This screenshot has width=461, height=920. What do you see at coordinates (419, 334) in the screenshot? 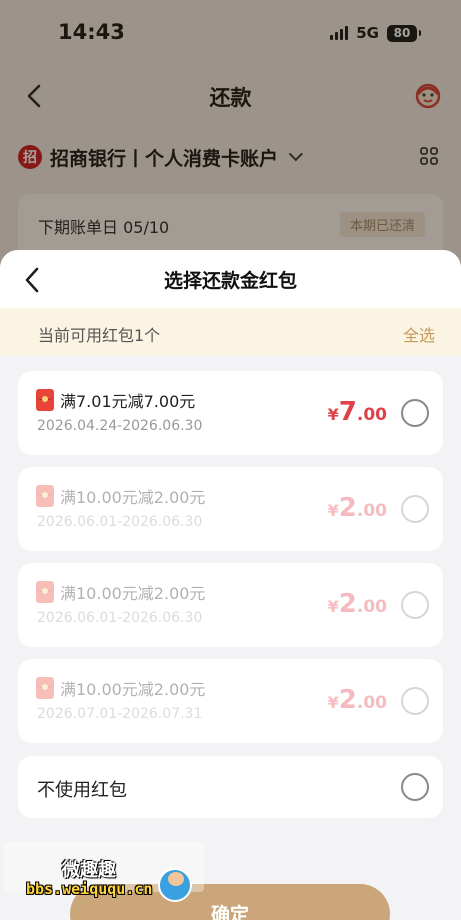
I see `select-all-button: 全选` at bounding box center [419, 334].